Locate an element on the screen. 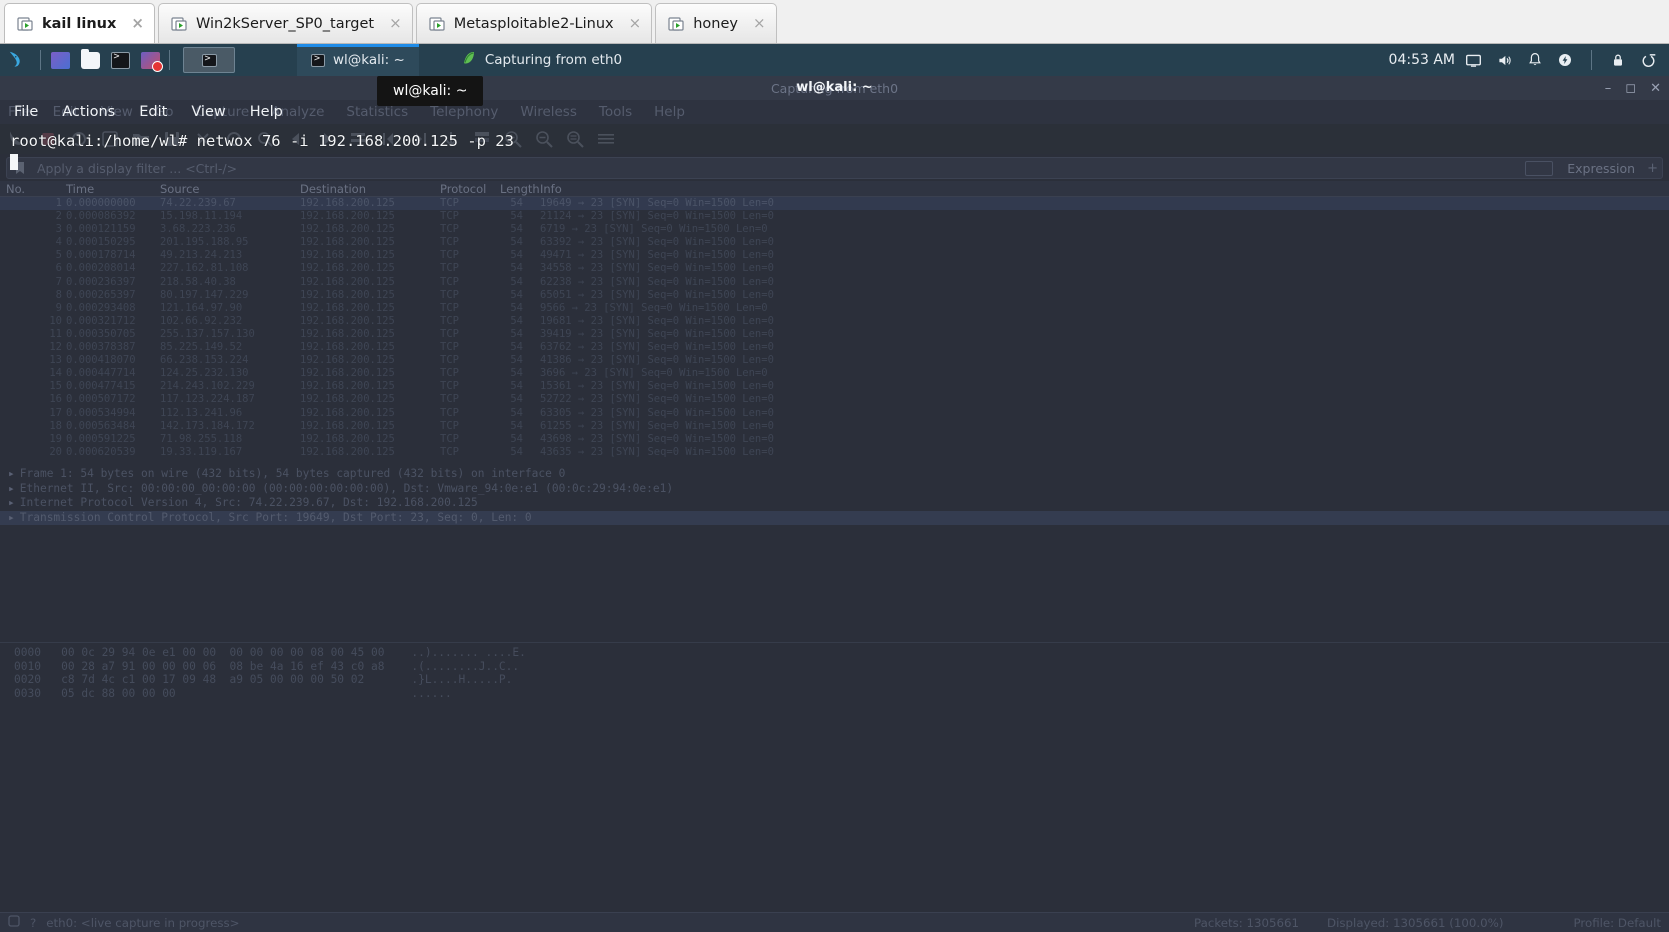 This screenshot has width=1669, height=932. term-menu-actions: Actions is located at coordinates (88, 112).